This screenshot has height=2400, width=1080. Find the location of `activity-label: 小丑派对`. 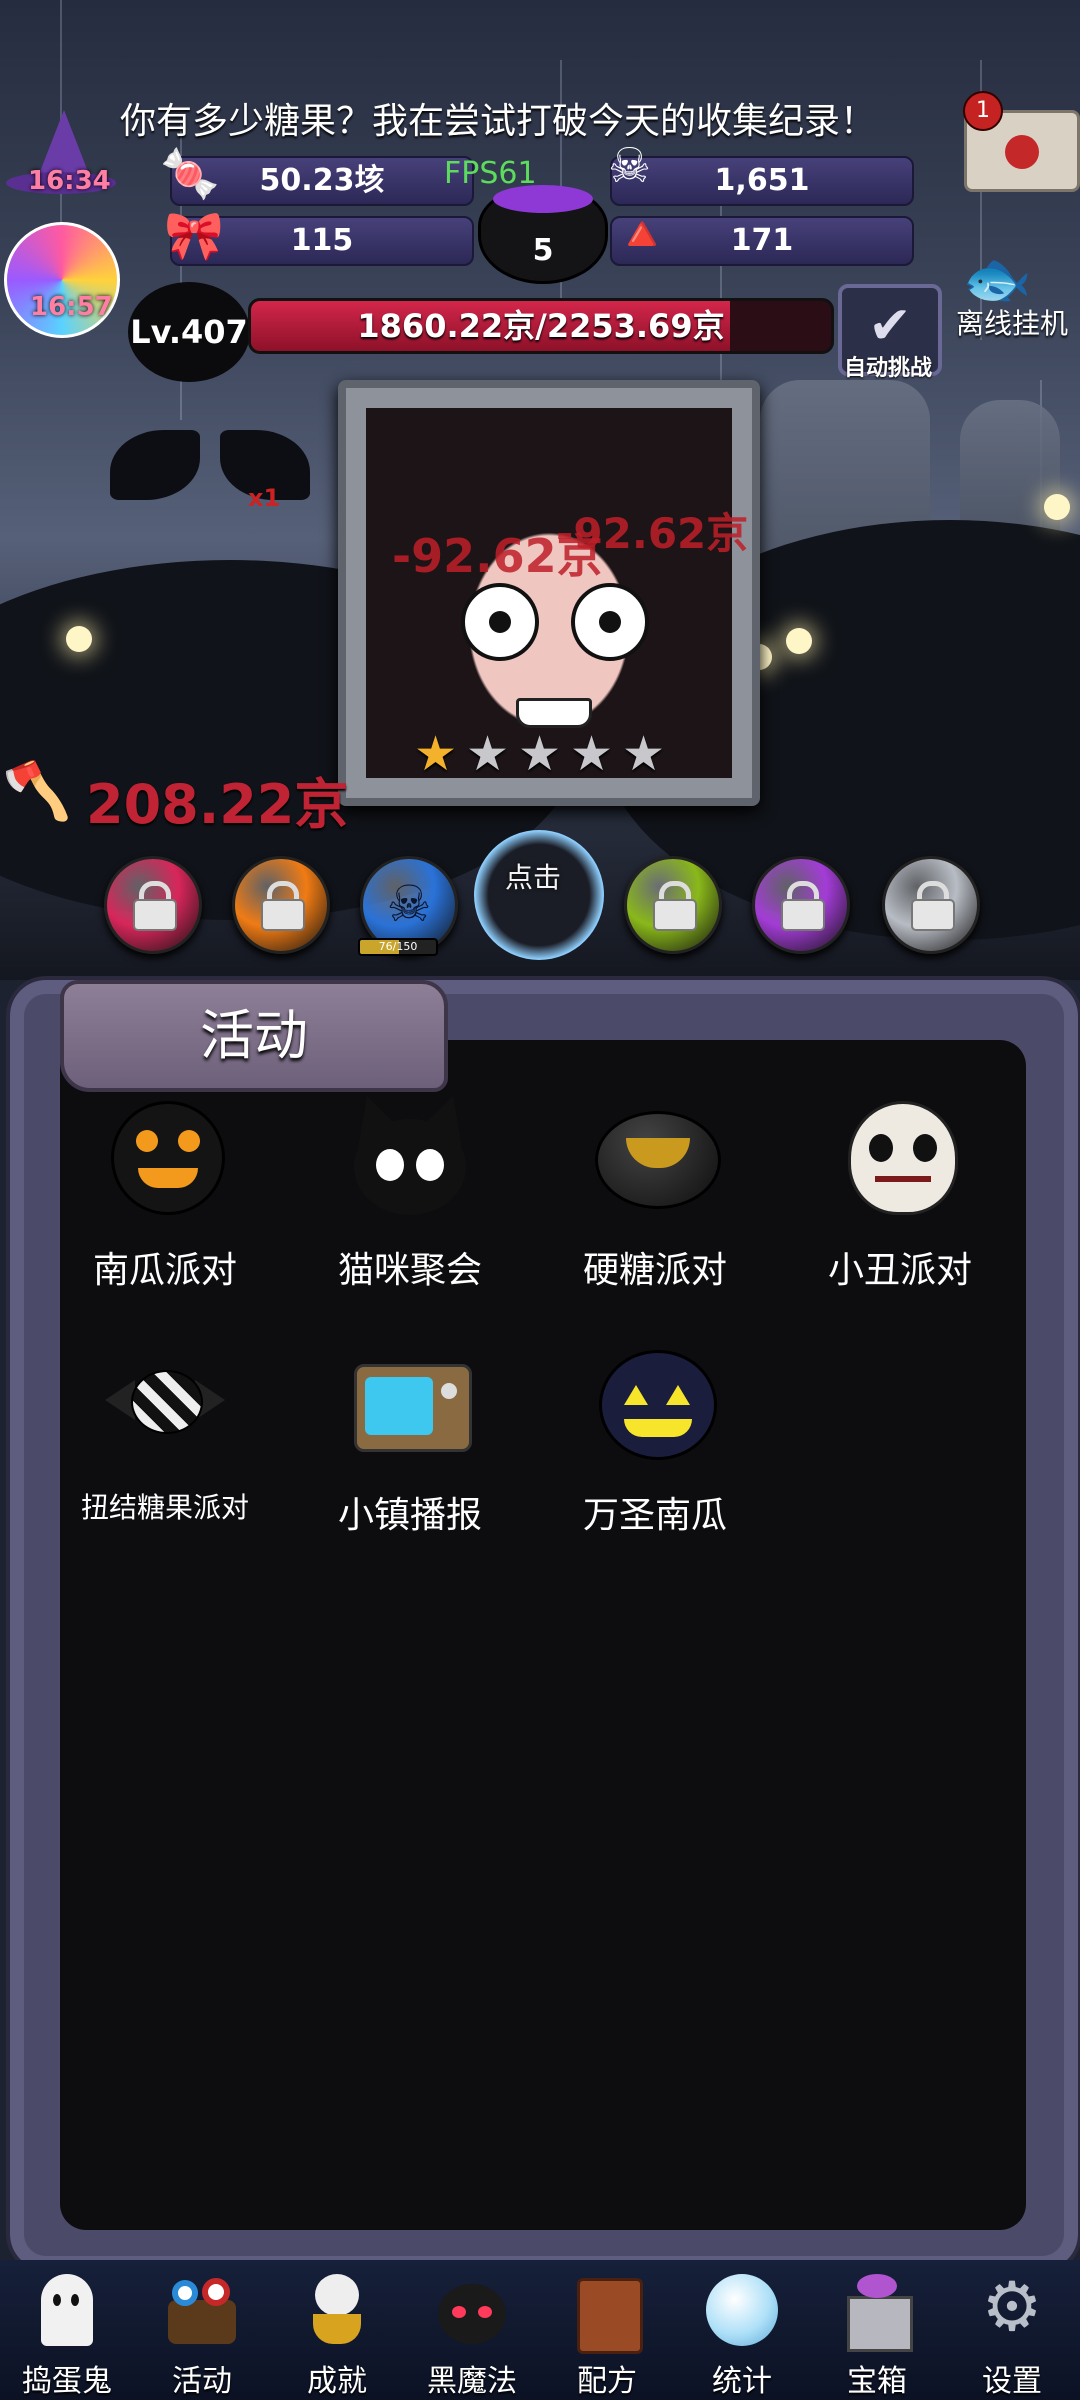

activity-label: 小丑派对 is located at coordinates (899, 1270).